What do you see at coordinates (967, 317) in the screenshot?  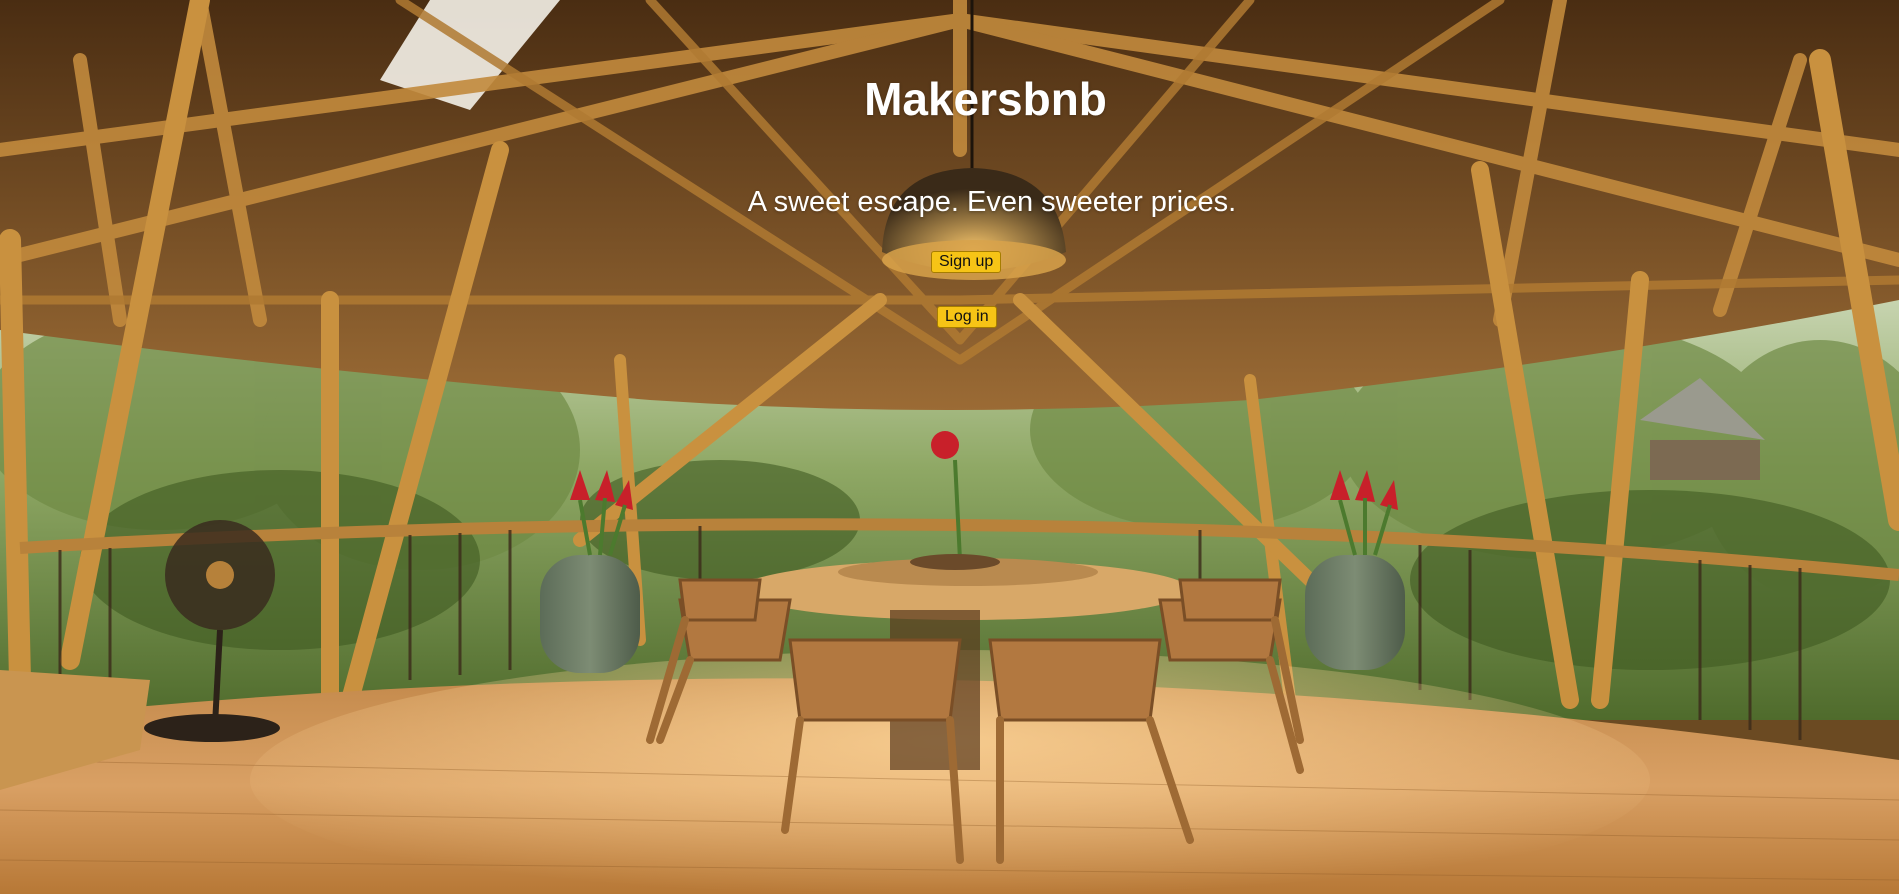 I see `login-button: Log in` at bounding box center [967, 317].